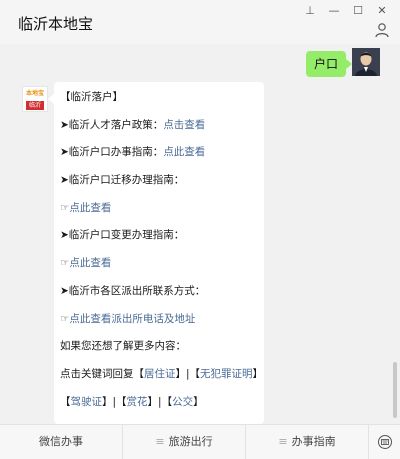  What do you see at coordinates (35, 105) in the screenshot?
I see `avatar-city-badge: 临沂` at bounding box center [35, 105].